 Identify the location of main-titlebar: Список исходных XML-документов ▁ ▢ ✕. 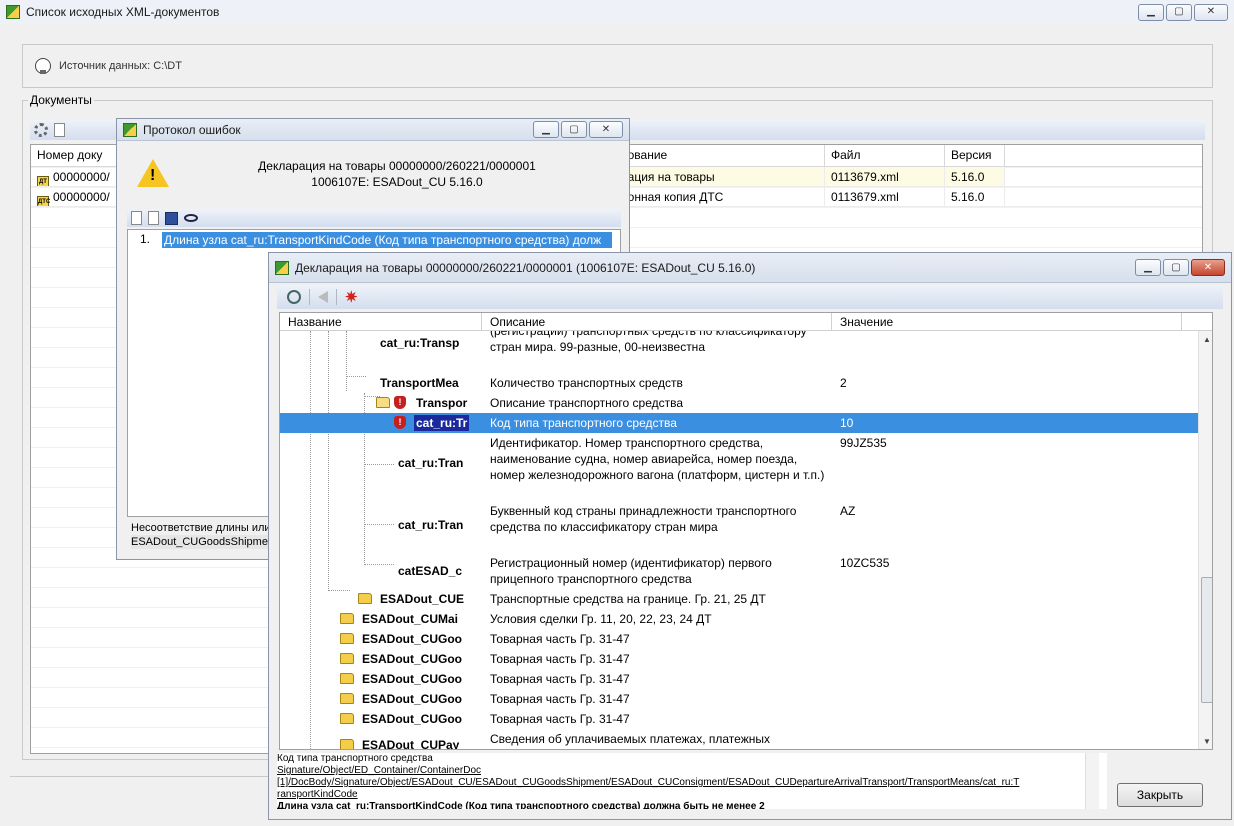
(617, 12).